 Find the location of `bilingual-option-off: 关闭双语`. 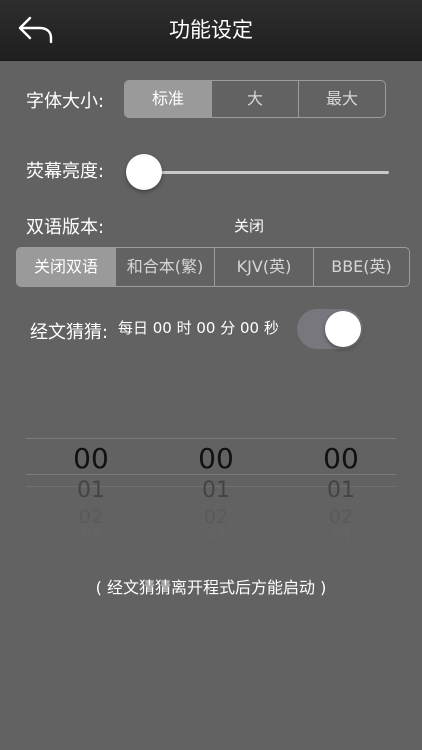

bilingual-option-off: 关闭双语 is located at coordinates (66, 267).